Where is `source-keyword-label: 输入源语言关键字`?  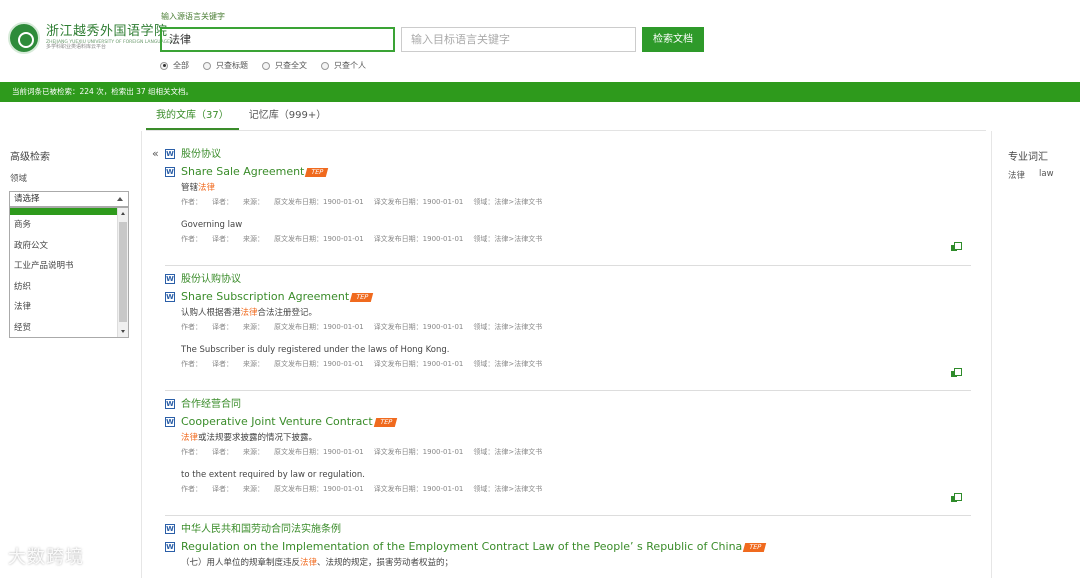 source-keyword-label: 输入源语言关键字 is located at coordinates (193, 16).